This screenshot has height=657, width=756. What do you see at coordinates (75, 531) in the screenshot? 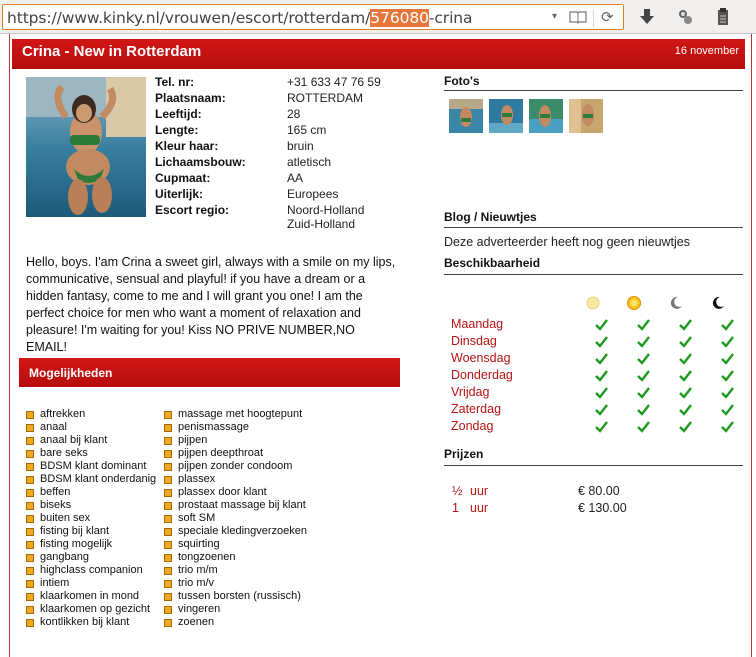
I see `option-label: fisting bij klant` at bounding box center [75, 531].